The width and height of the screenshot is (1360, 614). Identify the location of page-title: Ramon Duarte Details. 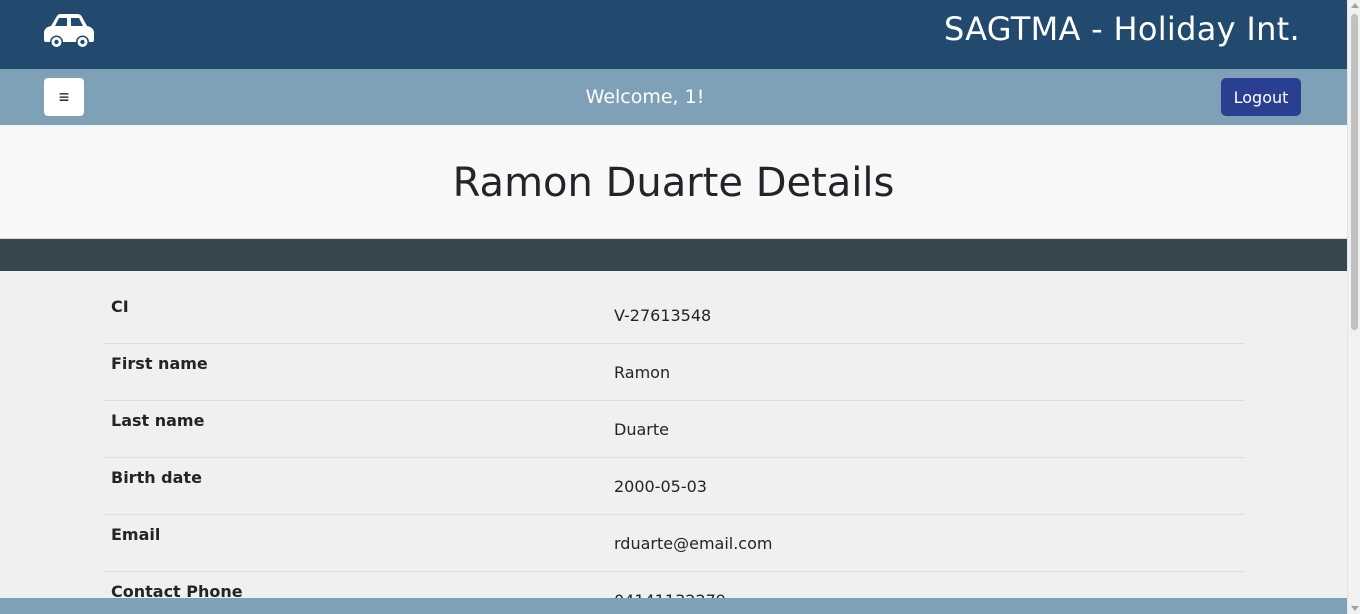
(673, 183).